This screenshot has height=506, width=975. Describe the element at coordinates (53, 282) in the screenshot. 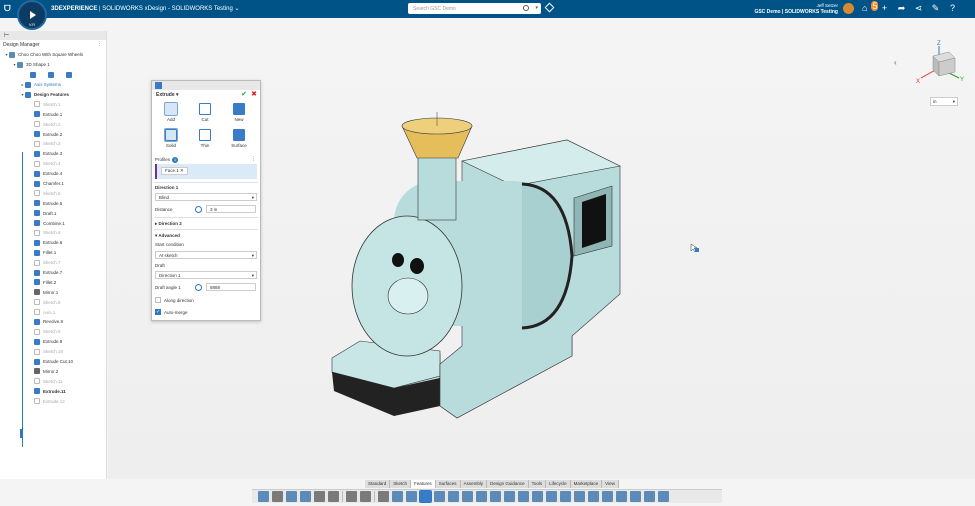

I see `tree-item: Fillet.2` at that location.